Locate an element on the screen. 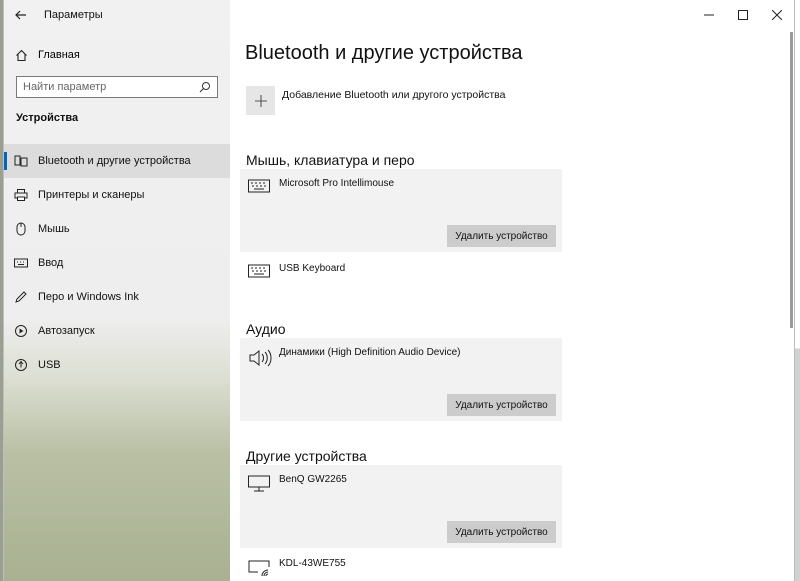 The height and width of the screenshot is (581, 800). mouse-icon is located at coordinates (21, 229).